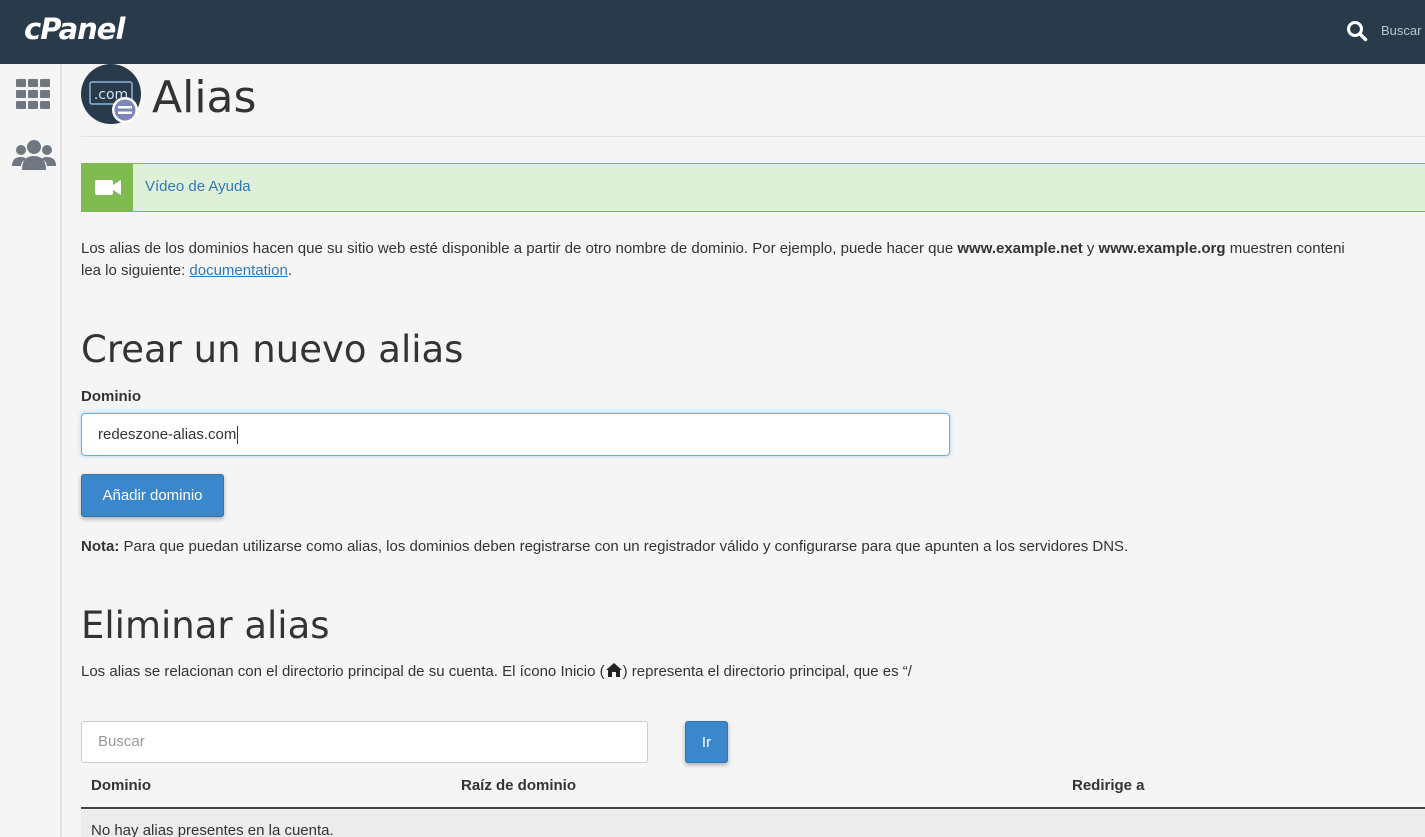 Image resolution: width=1425 pixels, height=837 pixels. Describe the element at coordinates (613, 670) in the screenshot. I see `home-icon` at that location.